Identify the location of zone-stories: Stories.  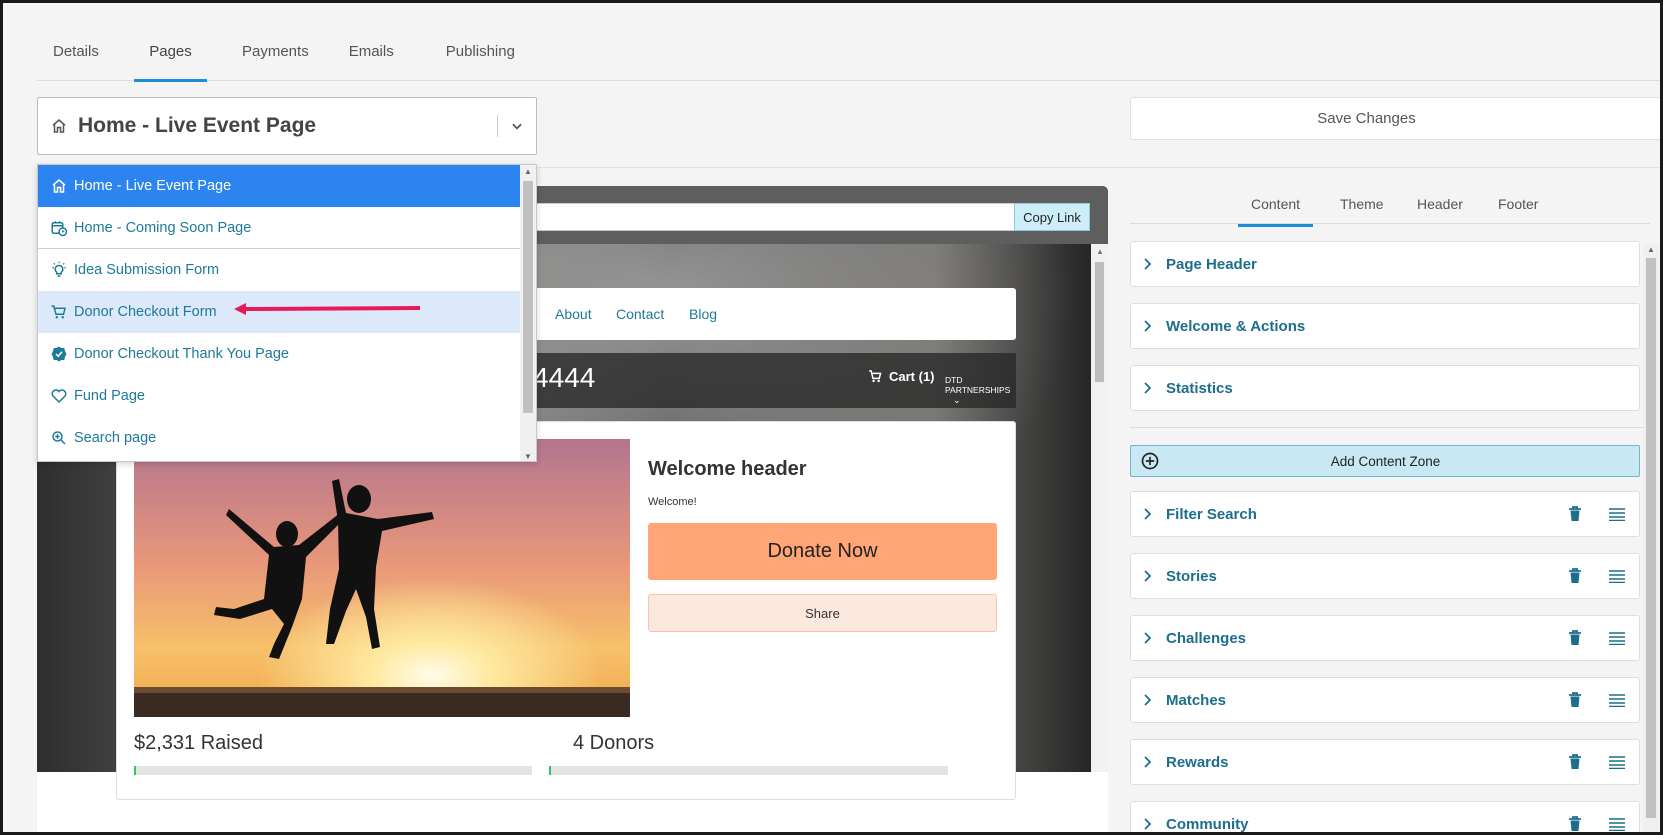
(1385, 576).